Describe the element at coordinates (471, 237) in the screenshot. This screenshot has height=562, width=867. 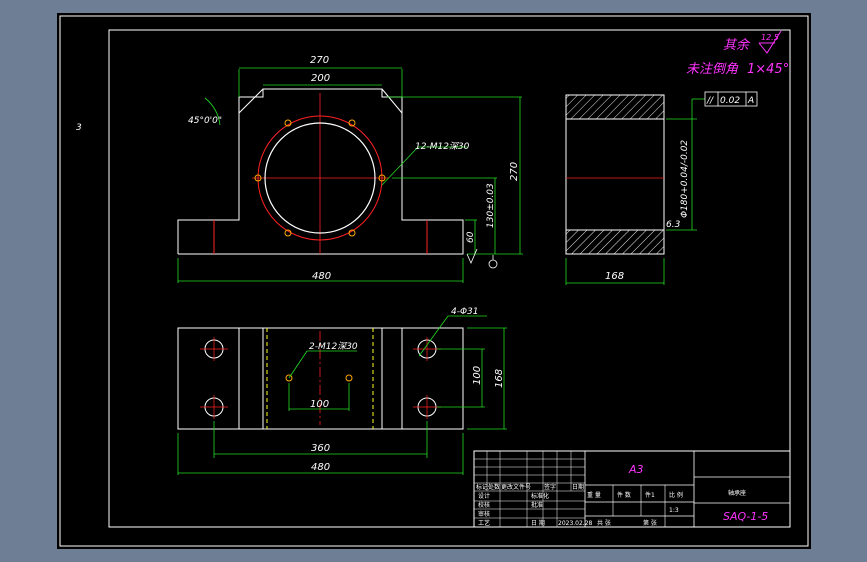
I see `dim-base-height: 60` at that location.